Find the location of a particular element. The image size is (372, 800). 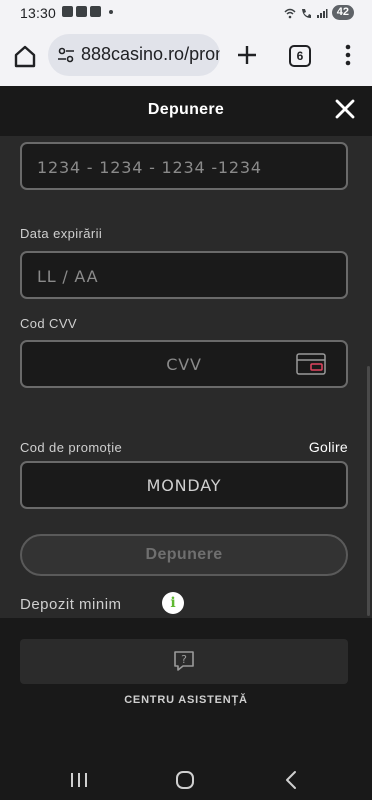

call-icon is located at coordinates (306, 13).